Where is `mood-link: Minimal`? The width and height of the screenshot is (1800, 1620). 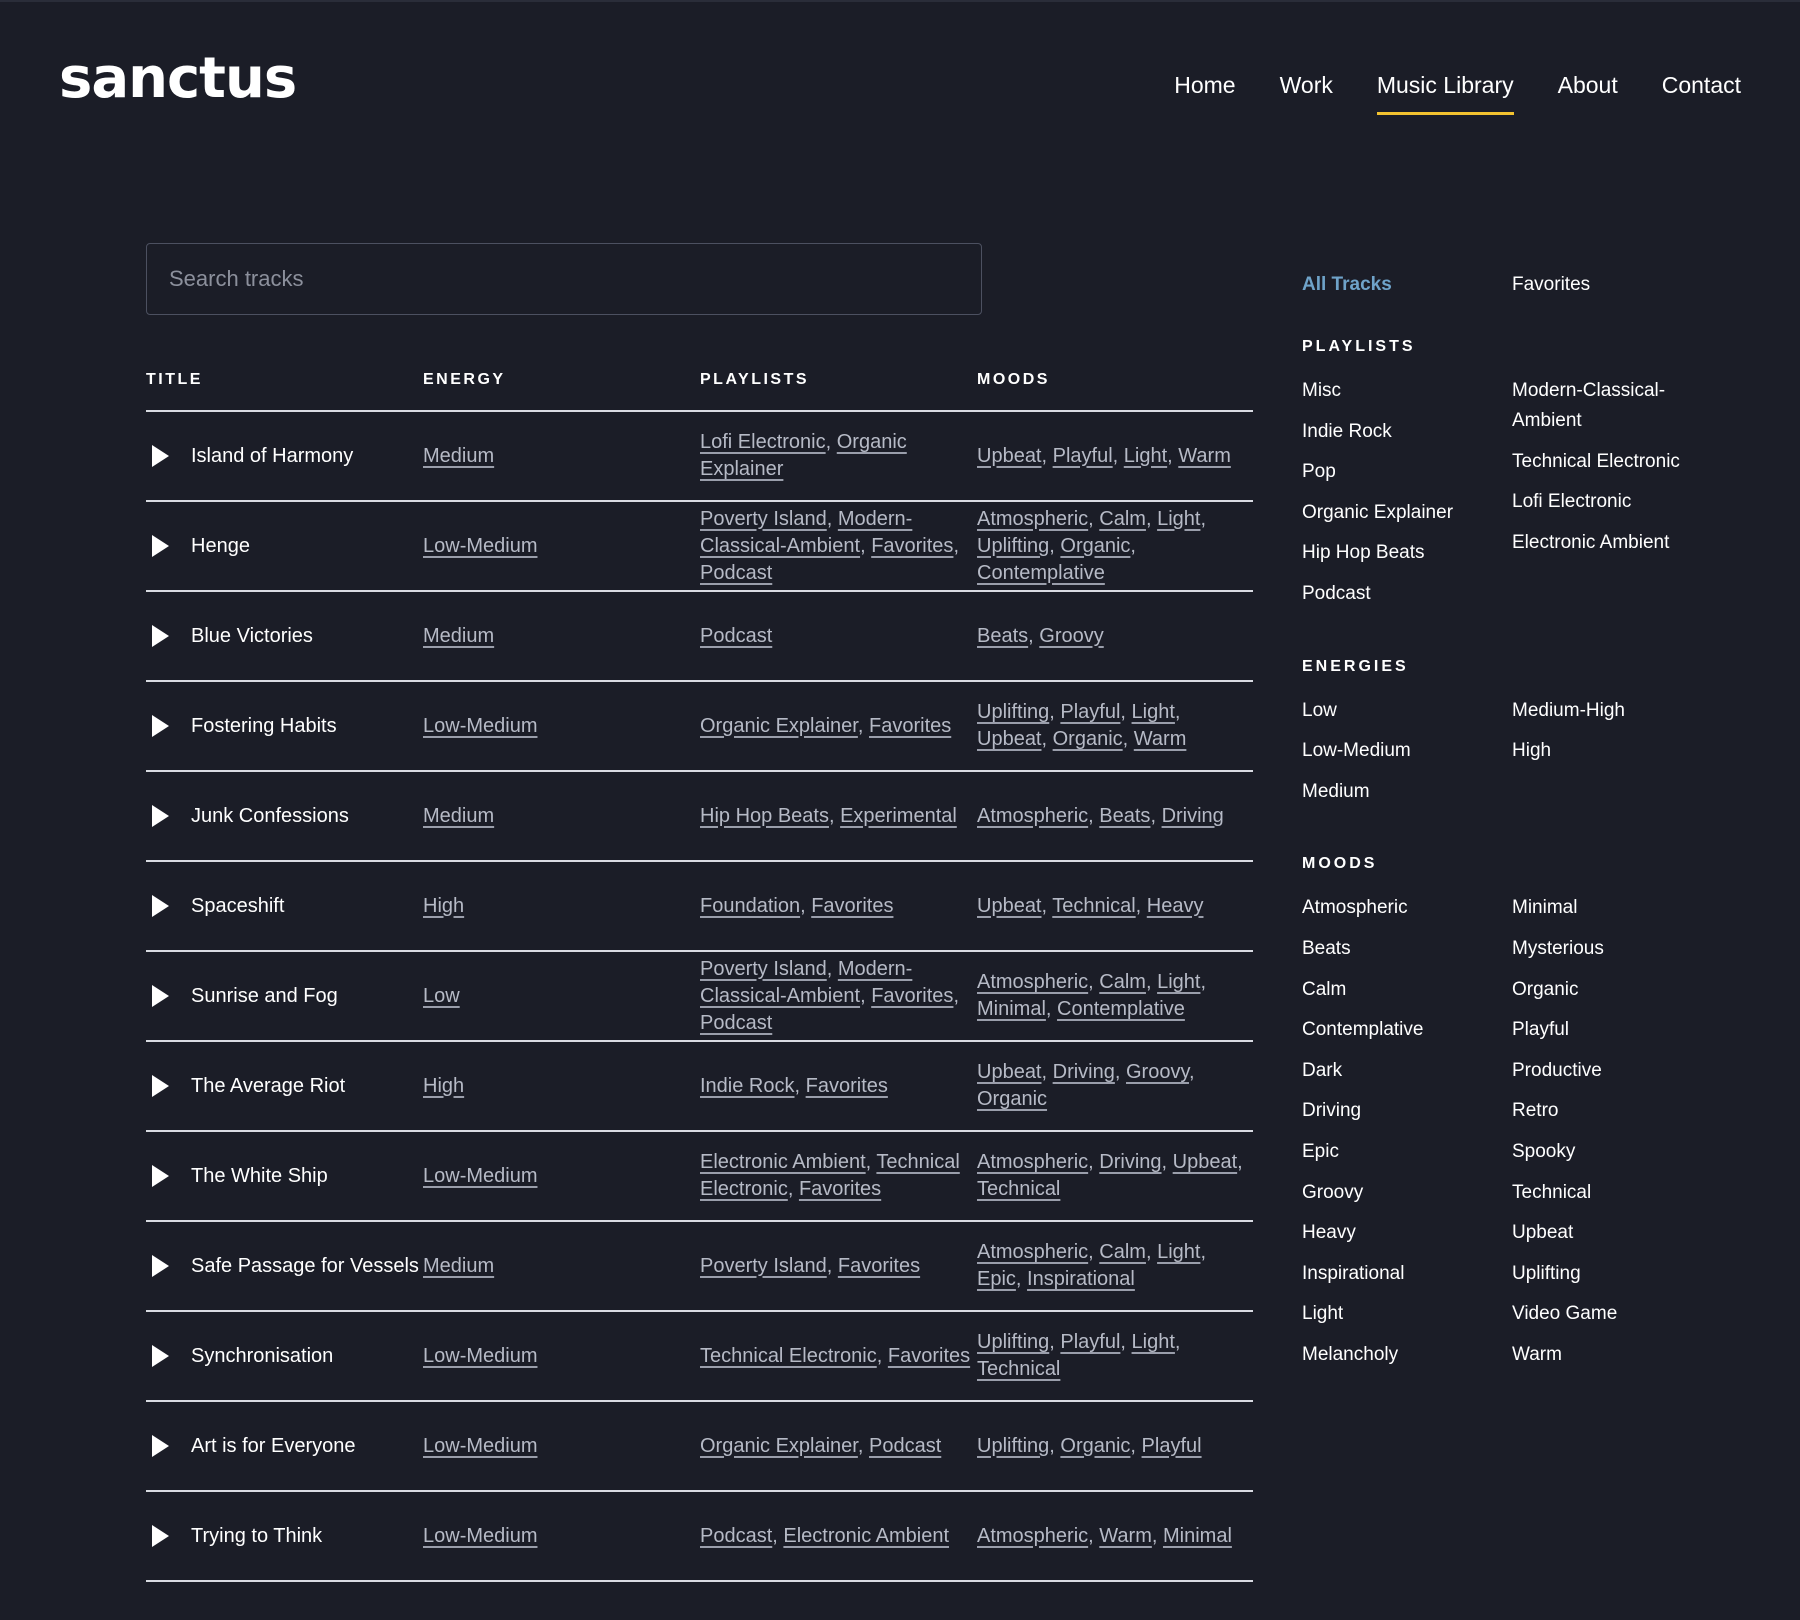
mood-link: Minimal is located at coordinates (1011, 1009).